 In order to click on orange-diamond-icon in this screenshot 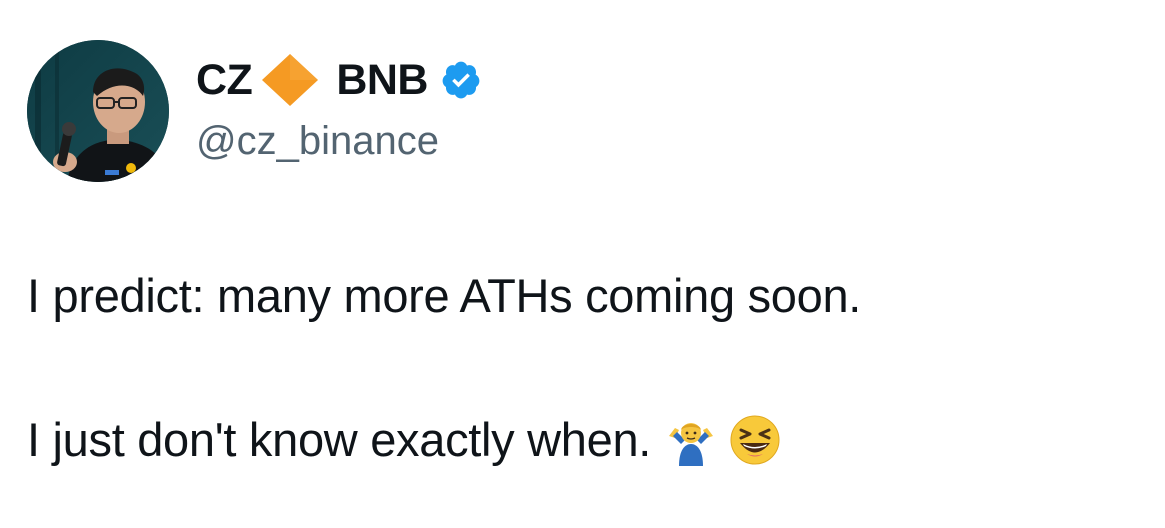, I will do `click(290, 80)`.